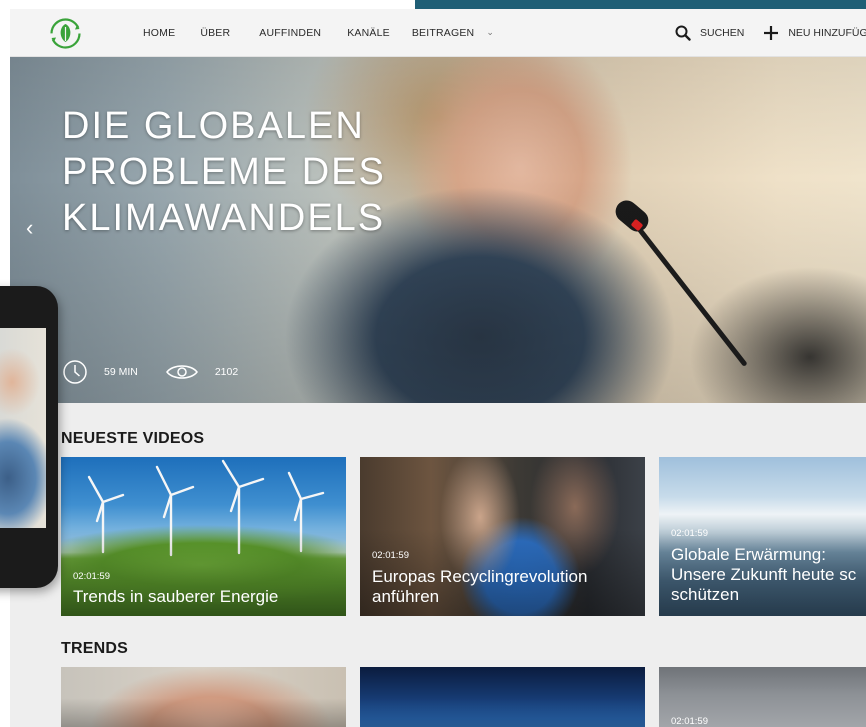 The image size is (866, 727). What do you see at coordinates (640, 4) in the screenshot?
I see `accent-strip` at bounding box center [640, 4].